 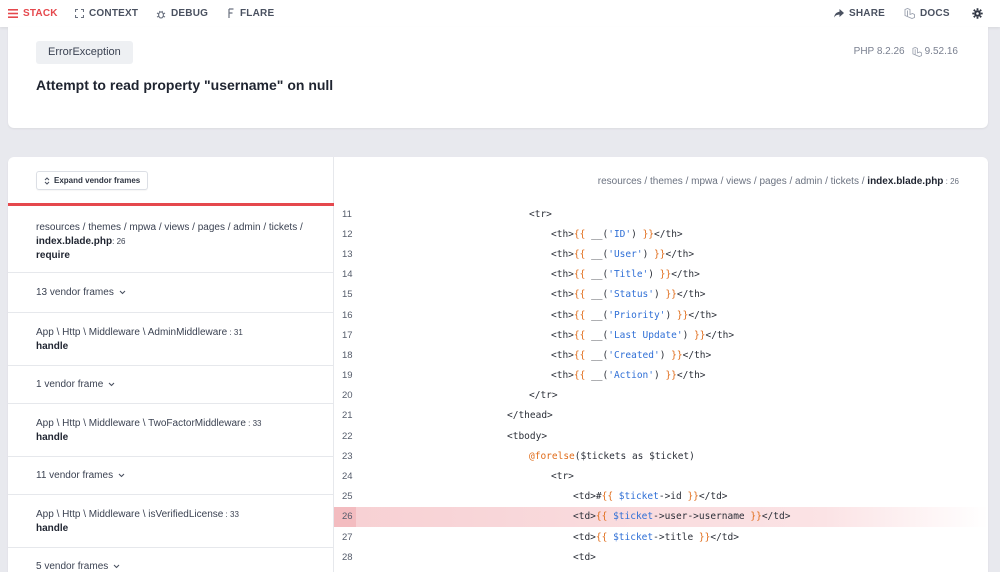 What do you see at coordinates (345, 214) in the screenshot?
I see `line-number: 11` at bounding box center [345, 214].